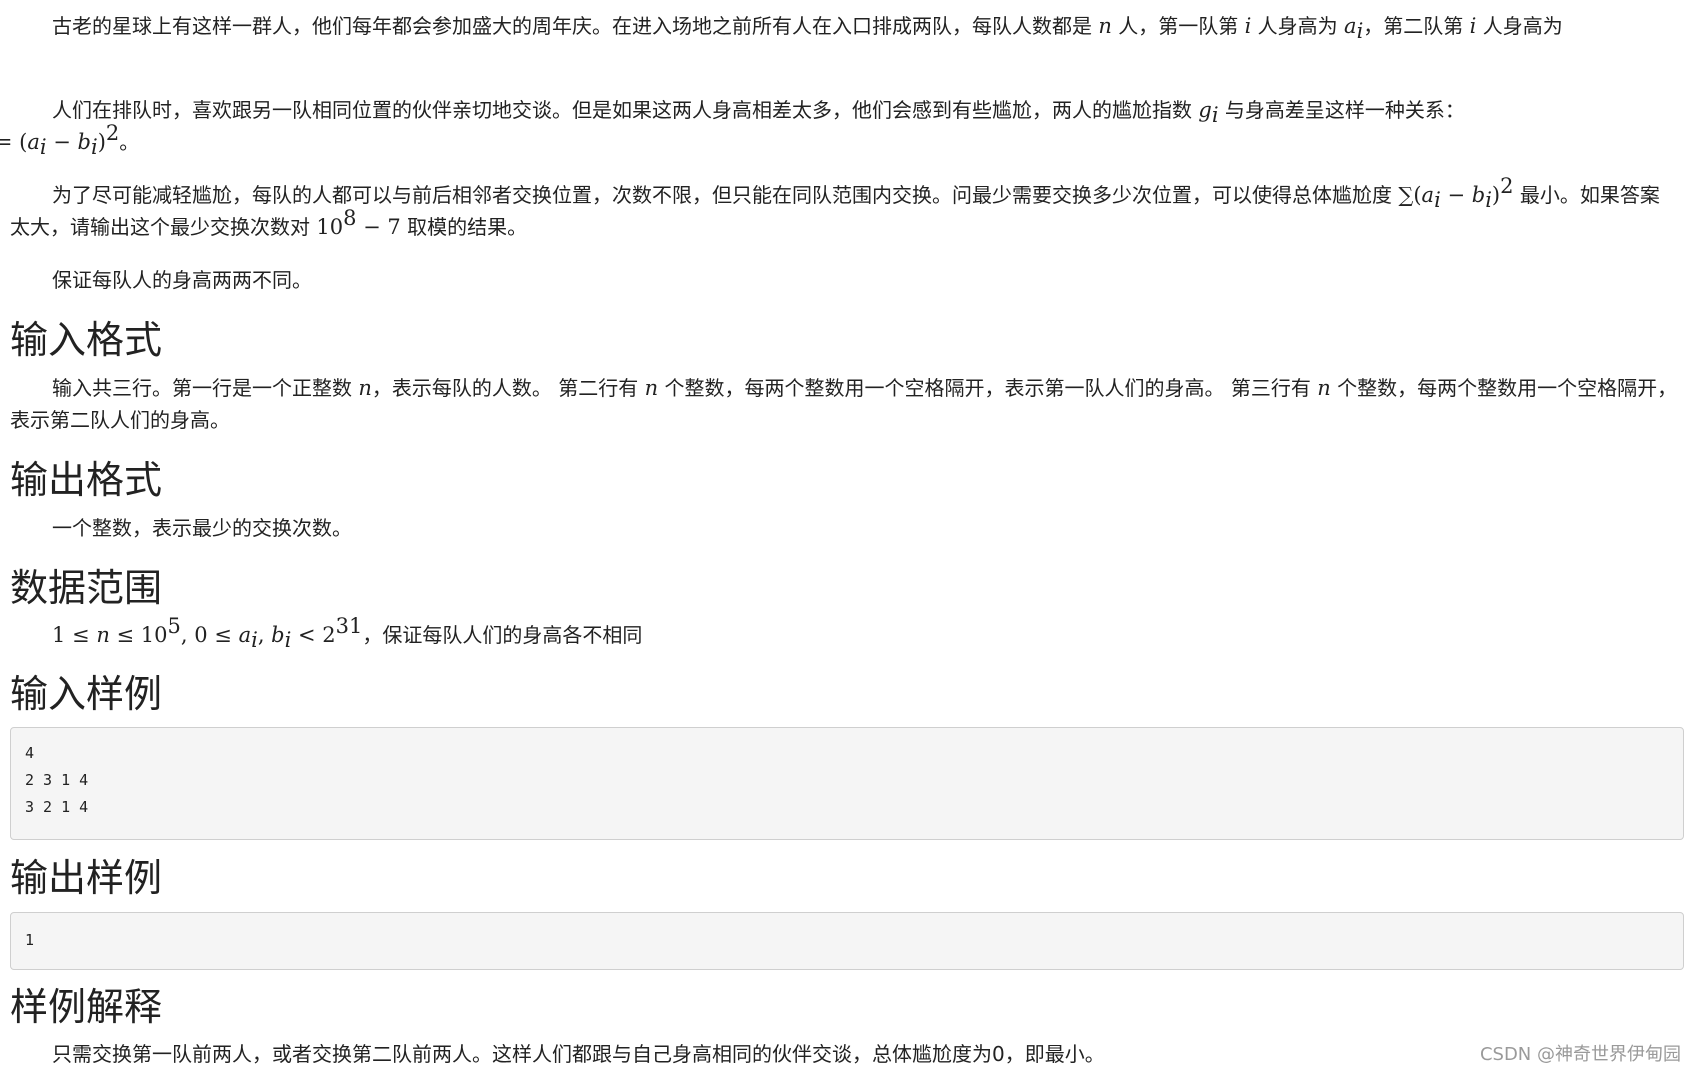 This screenshot has width=1695, height=1074. I want to click on math-sup: 8, so click(350, 218).